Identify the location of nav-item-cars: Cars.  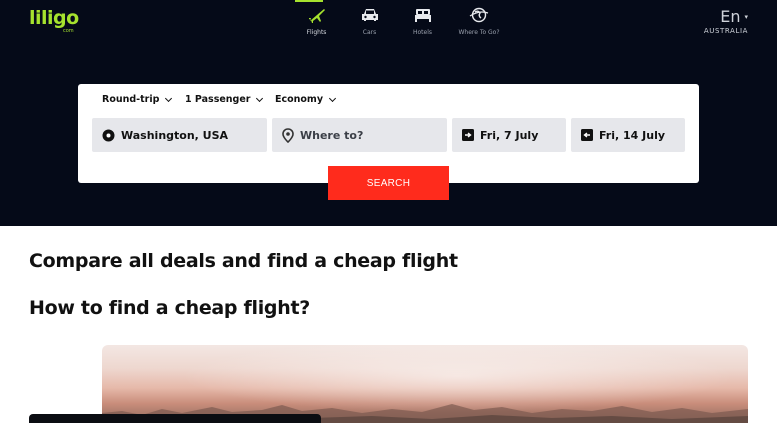
(369, 20).